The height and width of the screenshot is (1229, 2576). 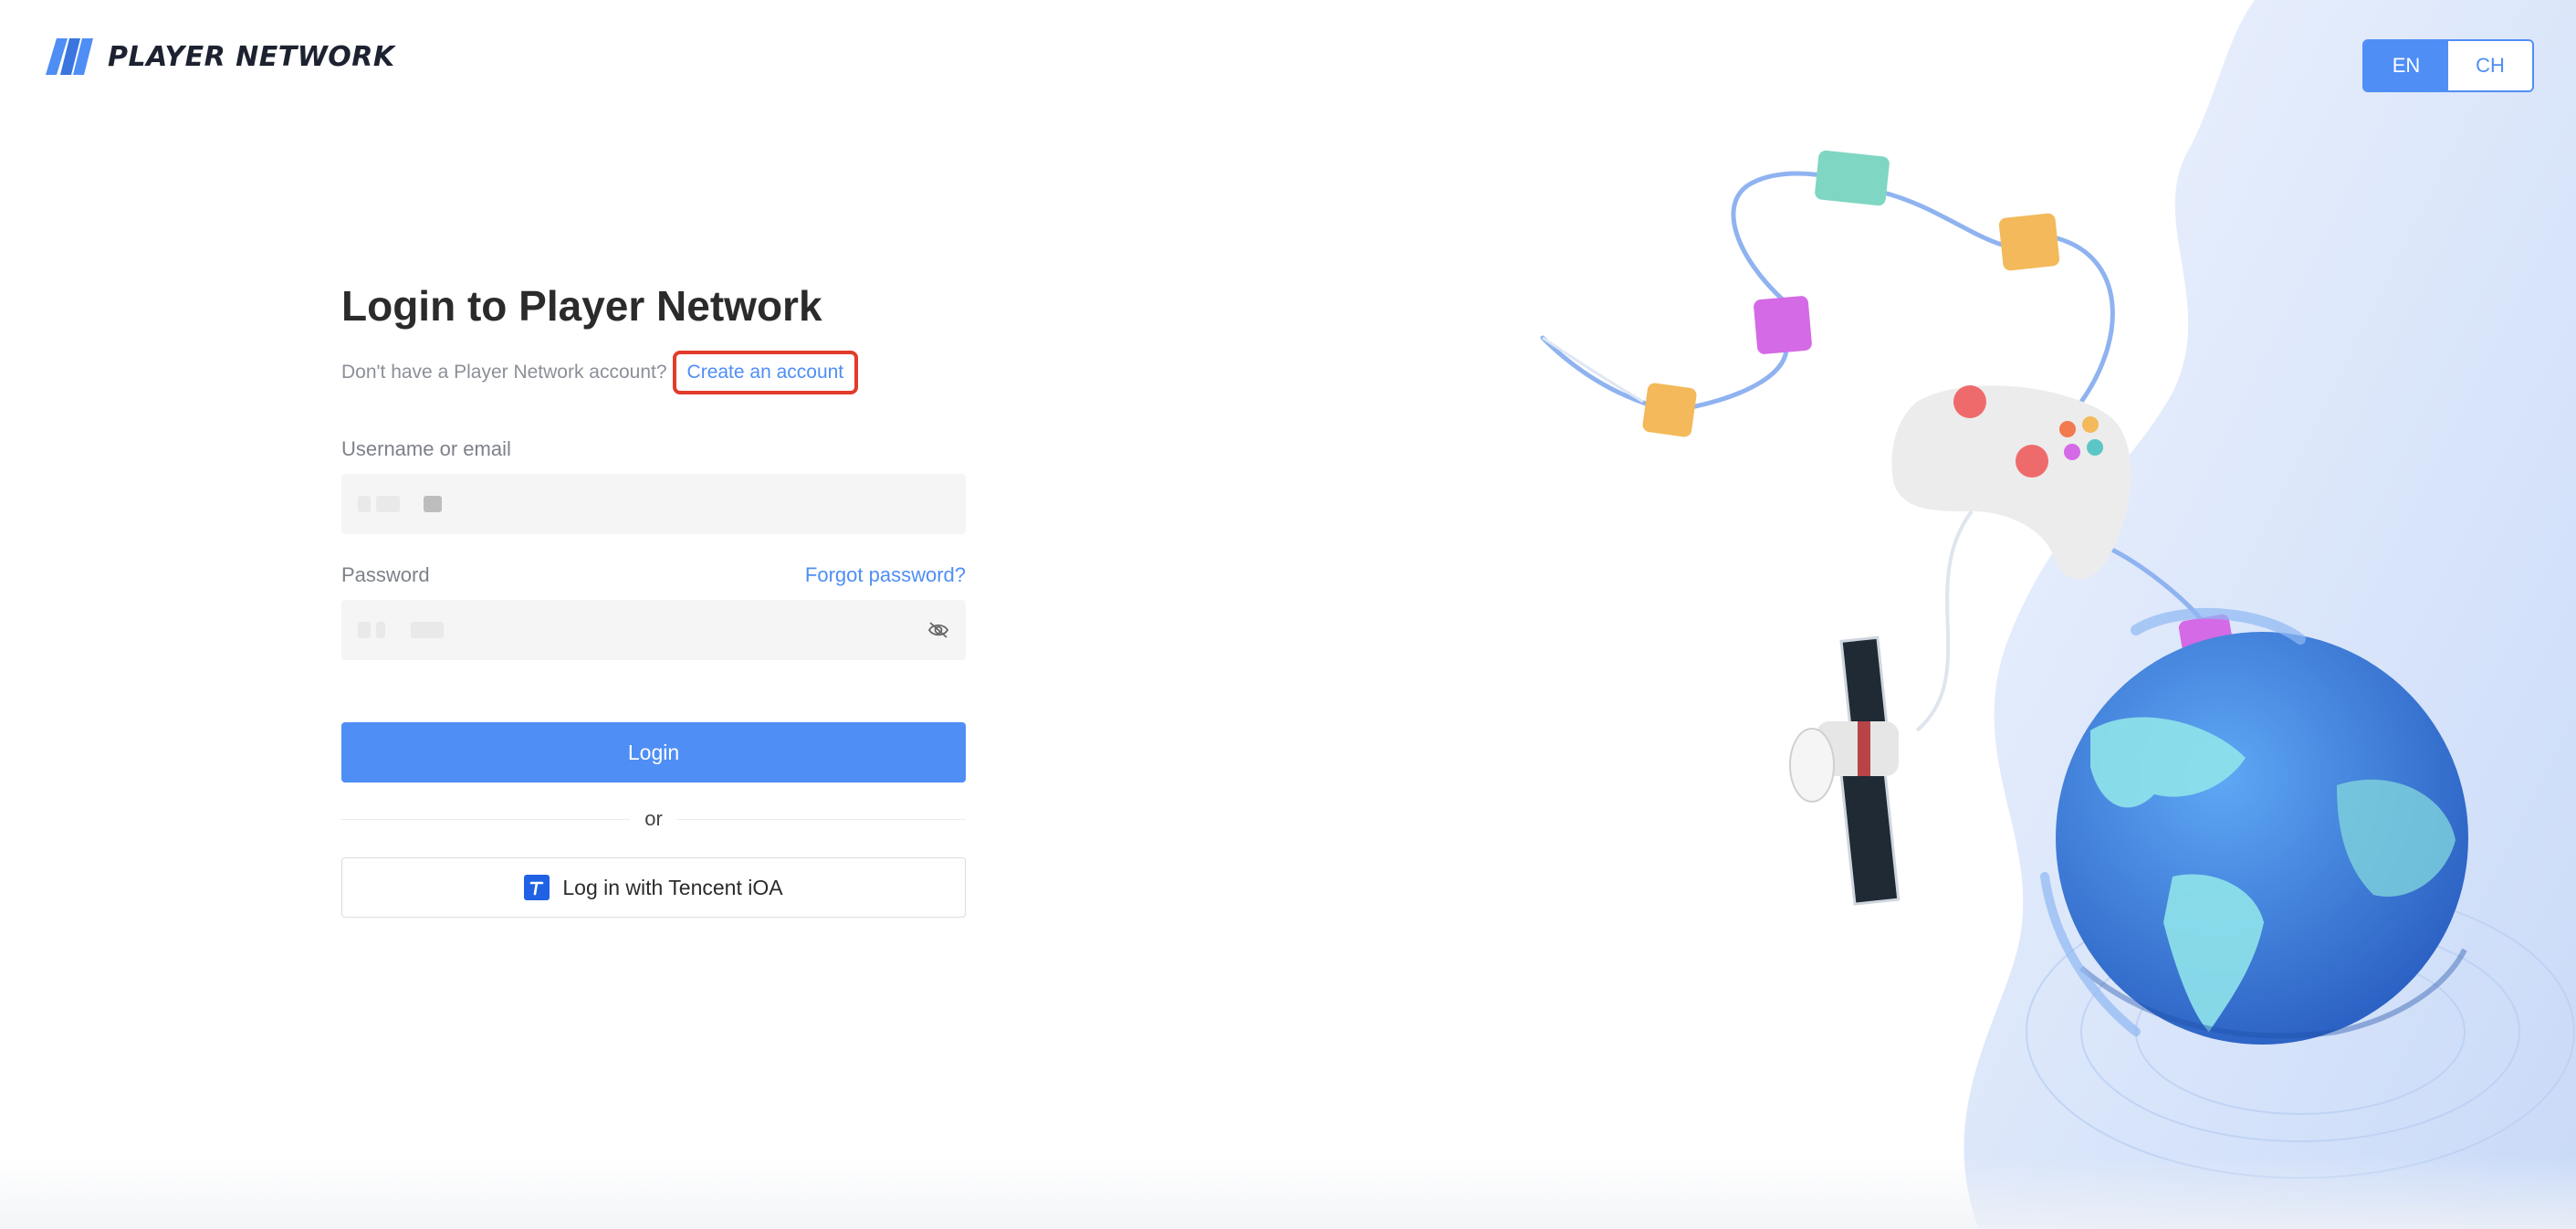 I want to click on no-account-text: Don't have a Player Network account?, so click(x=504, y=372).